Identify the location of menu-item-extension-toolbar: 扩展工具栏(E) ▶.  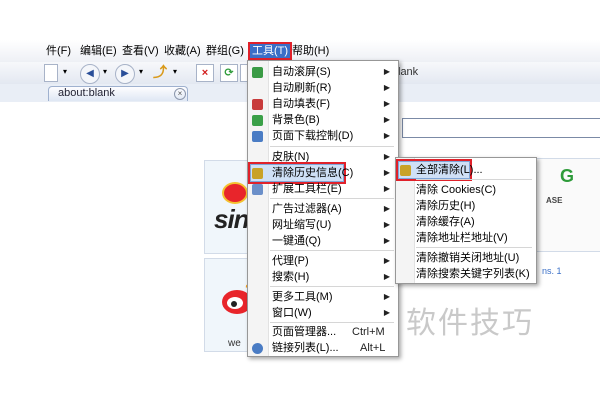
(333, 189).